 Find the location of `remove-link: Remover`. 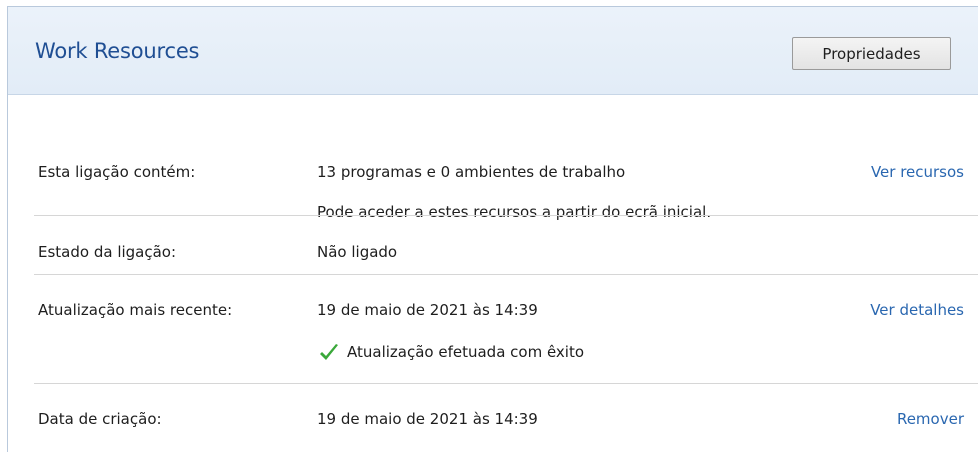

remove-link: Remover is located at coordinates (930, 419).